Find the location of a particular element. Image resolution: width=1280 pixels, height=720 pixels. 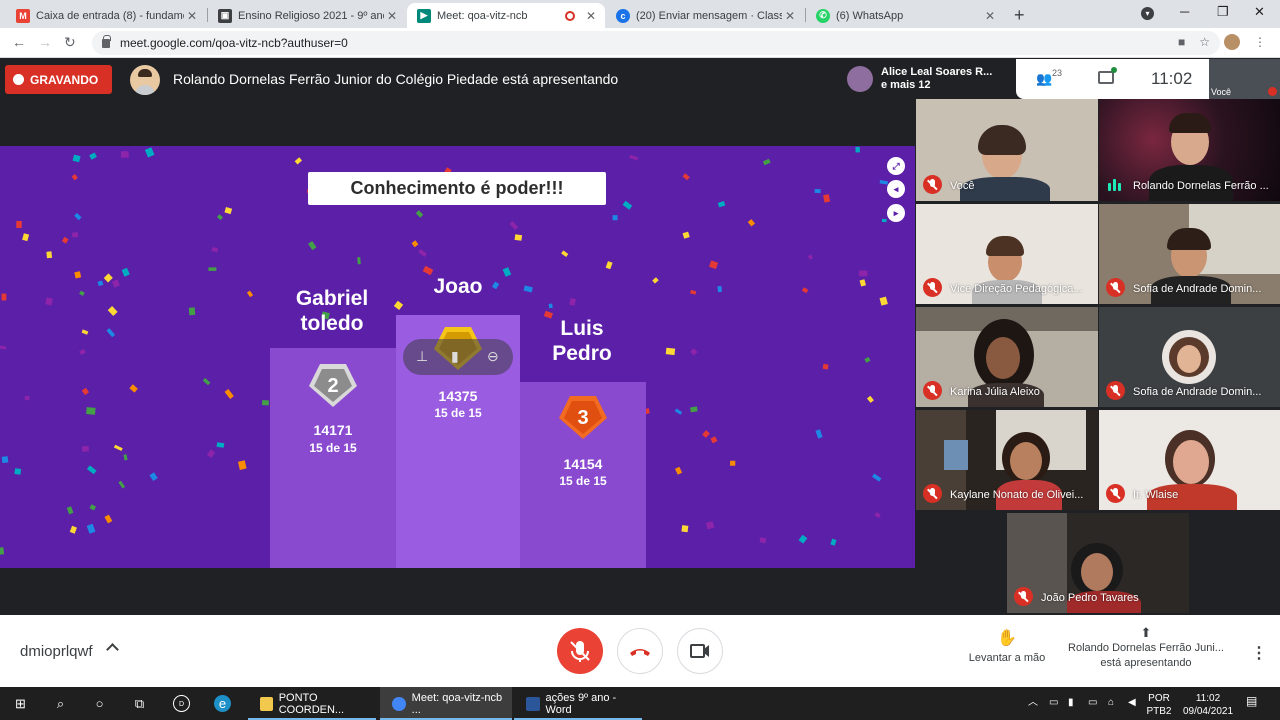

participant-tile: Ir. Wlaise is located at coordinates (1189, 460).